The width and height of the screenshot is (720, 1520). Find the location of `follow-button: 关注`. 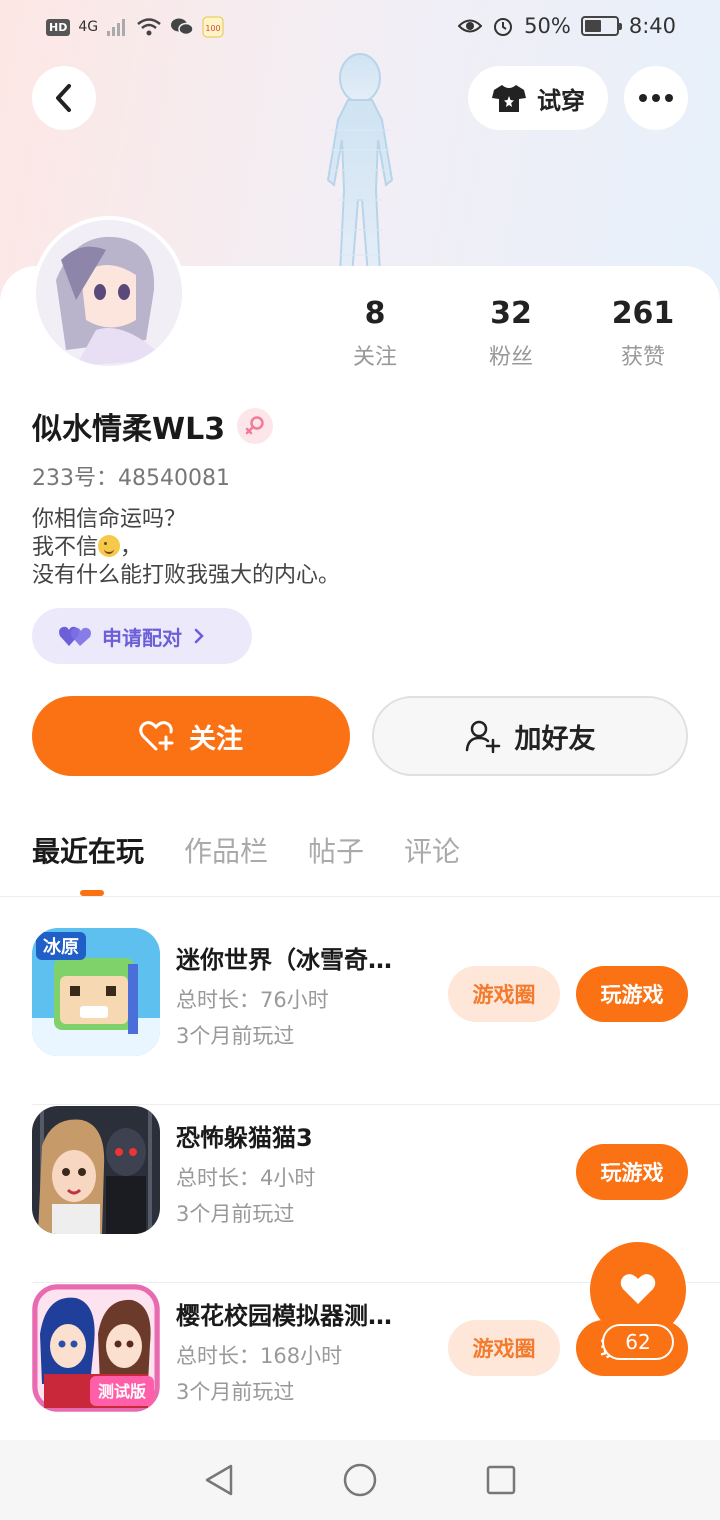

follow-button: 关注 is located at coordinates (191, 736).